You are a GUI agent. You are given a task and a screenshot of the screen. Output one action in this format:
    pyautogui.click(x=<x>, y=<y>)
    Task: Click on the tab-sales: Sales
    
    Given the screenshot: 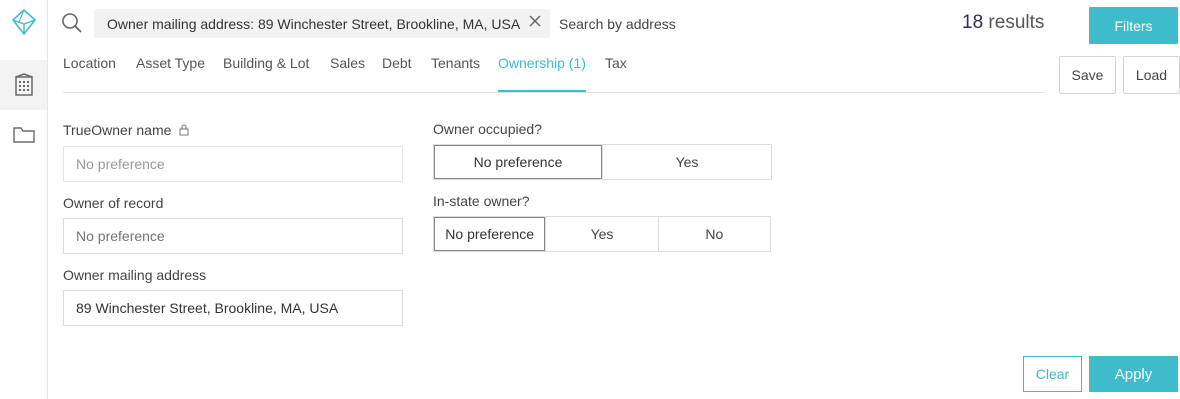 What is the action you would take?
    pyautogui.click(x=347, y=73)
    